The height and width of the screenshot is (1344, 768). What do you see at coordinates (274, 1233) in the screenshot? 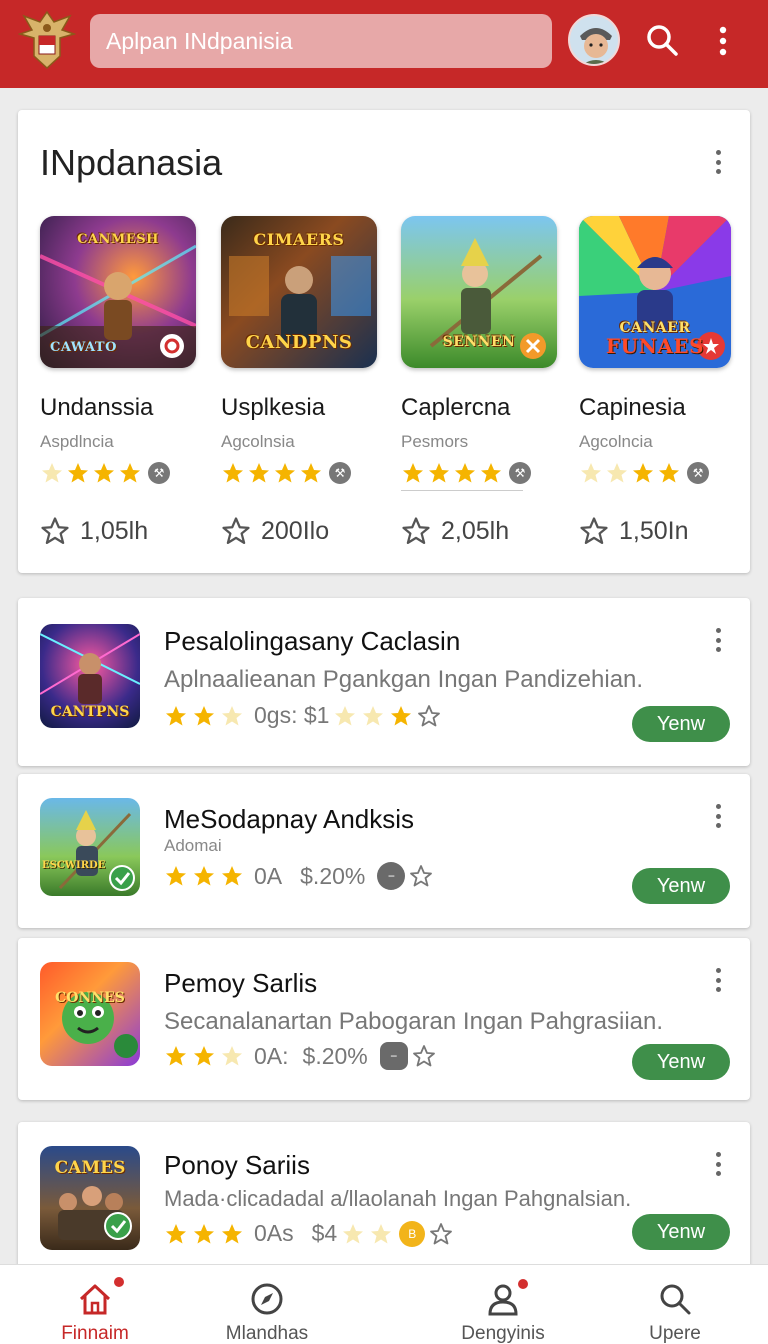
I see `app-meta-text: 0As` at bounding box center [274, 1233].